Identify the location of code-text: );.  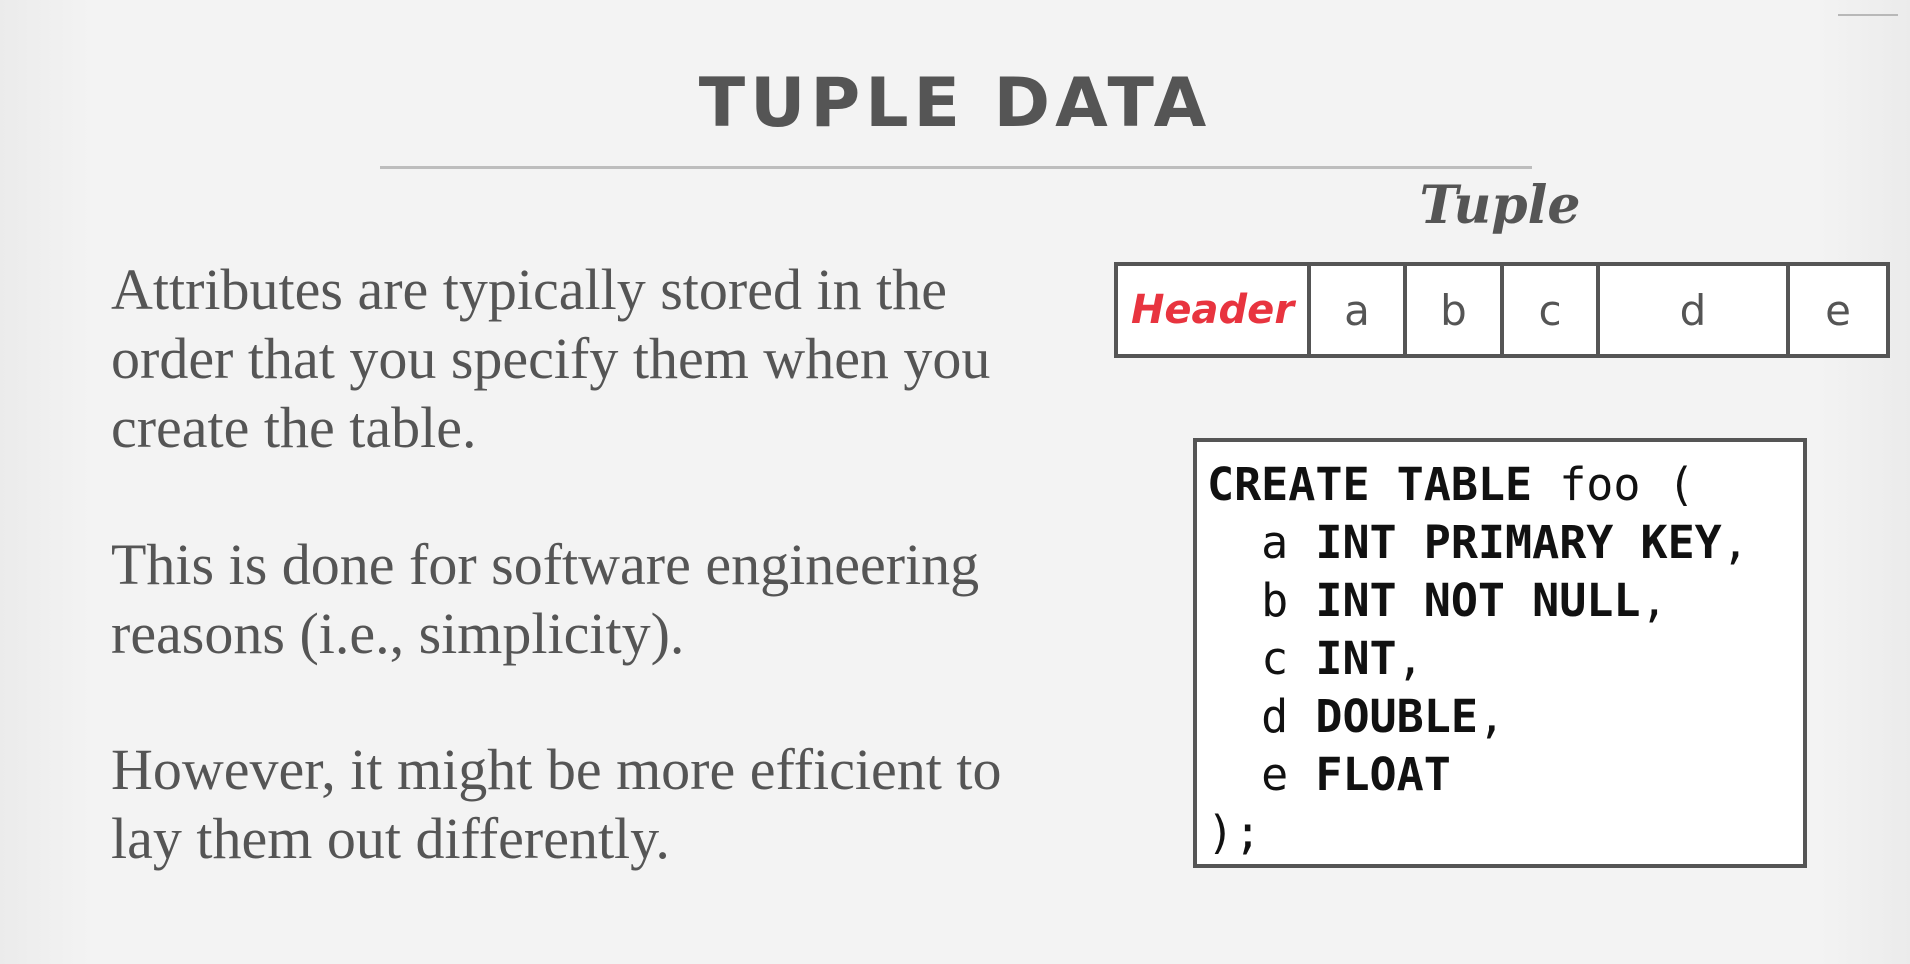
(1234, 832).